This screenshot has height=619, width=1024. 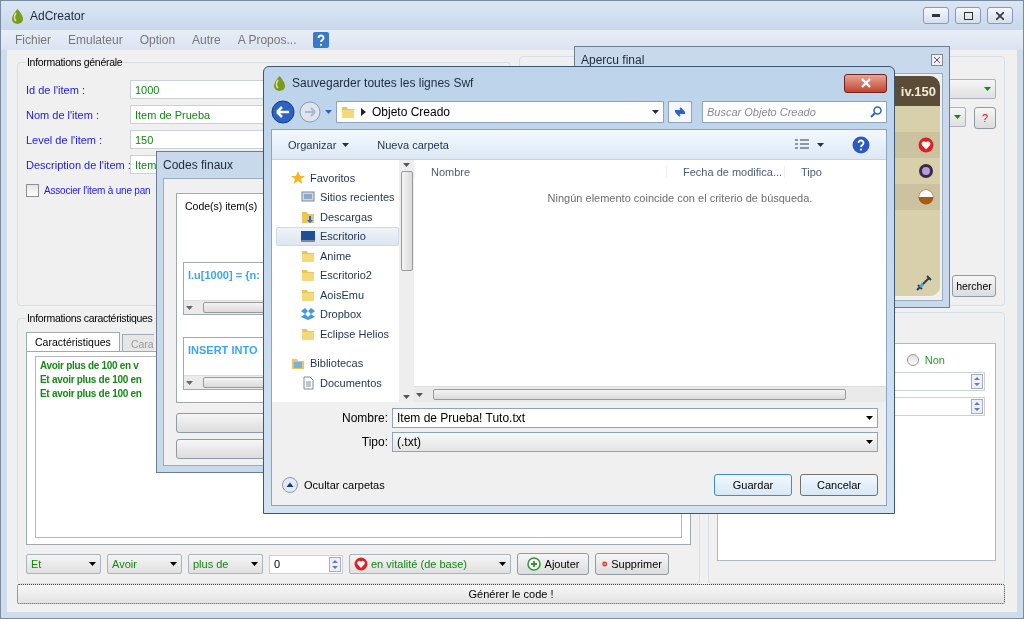 What do you see at coordinates (225, 564) in the screenshot?
I see `dropdown: plus de` at bounding box center [225, 564].